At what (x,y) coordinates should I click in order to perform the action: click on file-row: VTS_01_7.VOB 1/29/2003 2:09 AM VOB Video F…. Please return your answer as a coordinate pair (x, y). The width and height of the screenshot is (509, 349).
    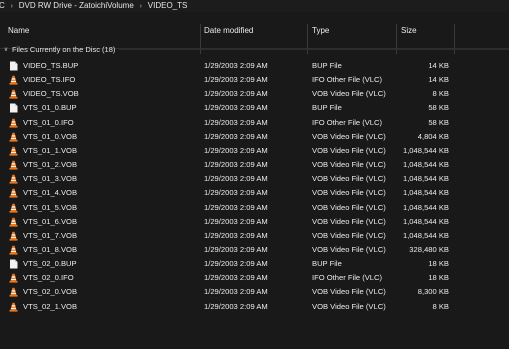
    Looking at the image, I should click on (254, 236).